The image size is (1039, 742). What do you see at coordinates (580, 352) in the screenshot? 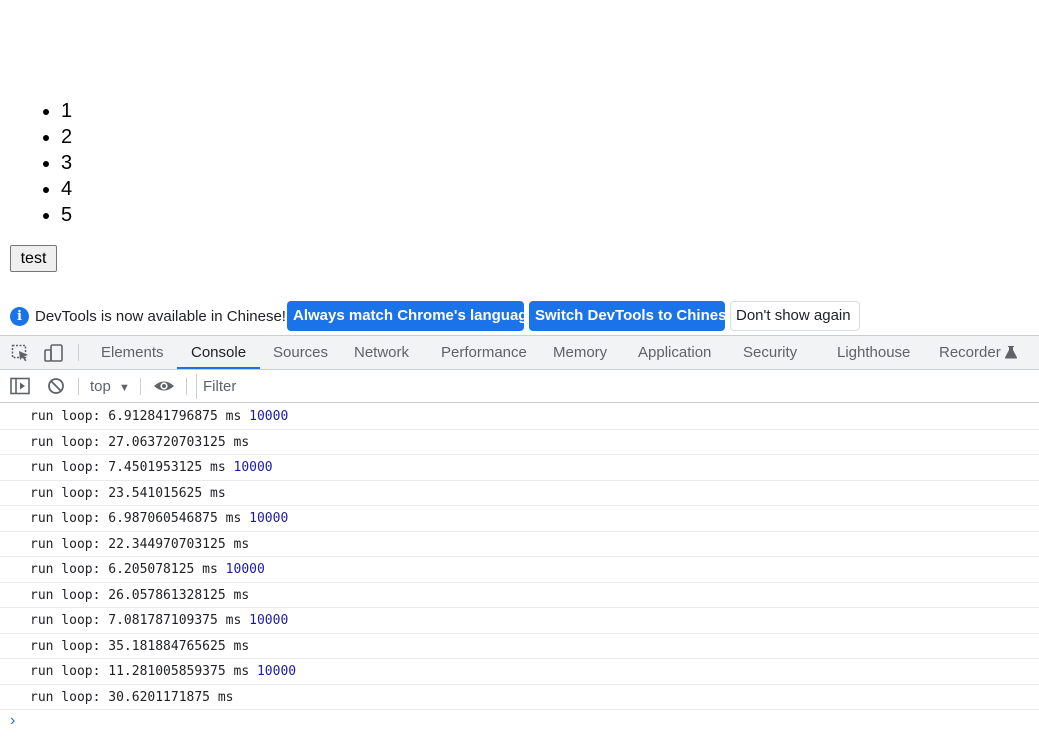
I see `tab-memory: Memory` at bounding box center [580, 352].